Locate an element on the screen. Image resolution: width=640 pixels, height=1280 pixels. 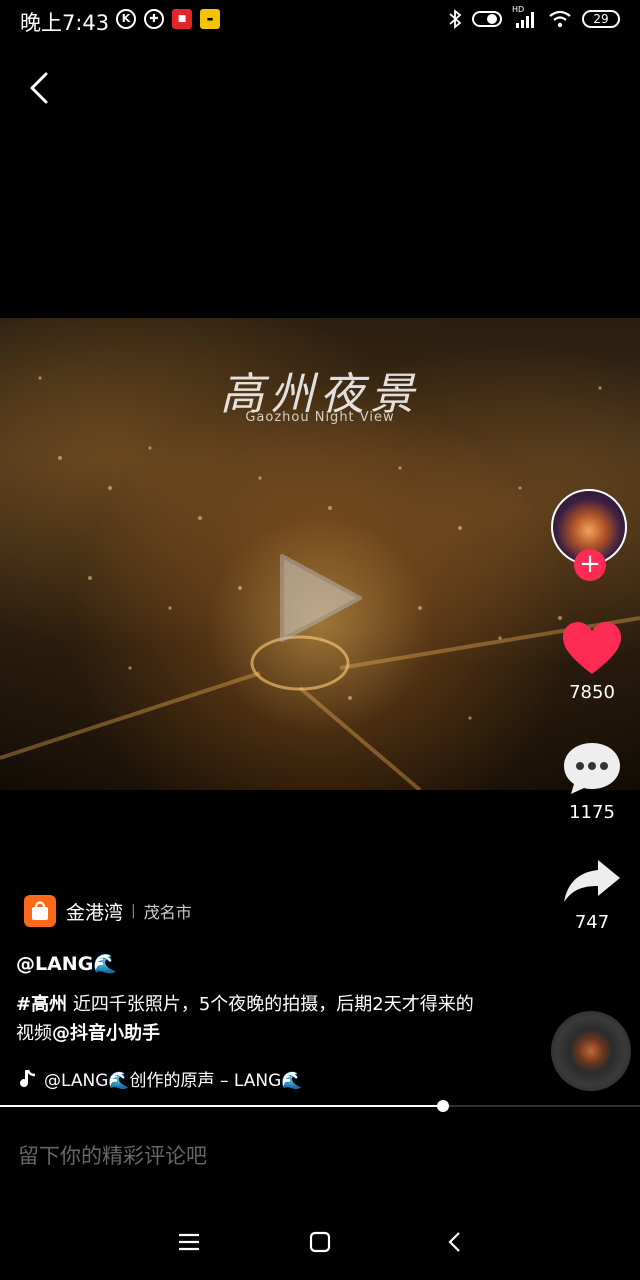
status-bar: 晚上7:43 K ✚ ■ ▬ HD 29 is located at coordinates (320, 20).